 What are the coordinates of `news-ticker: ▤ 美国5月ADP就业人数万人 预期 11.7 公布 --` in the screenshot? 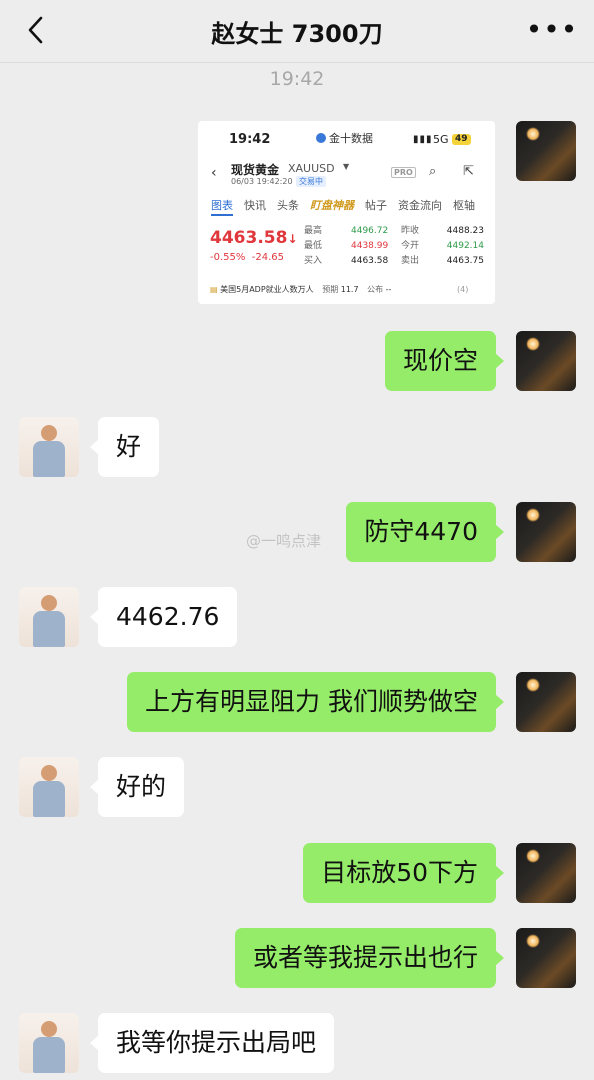 It's located at (301, 289).